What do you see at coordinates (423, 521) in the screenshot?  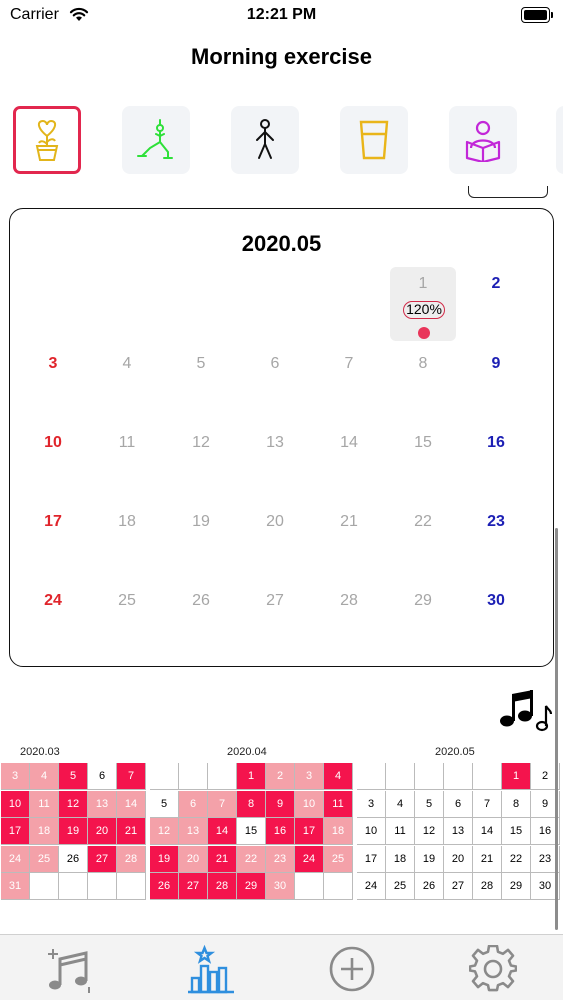 I see `day-number: 22` at bounding box center [423, 521].